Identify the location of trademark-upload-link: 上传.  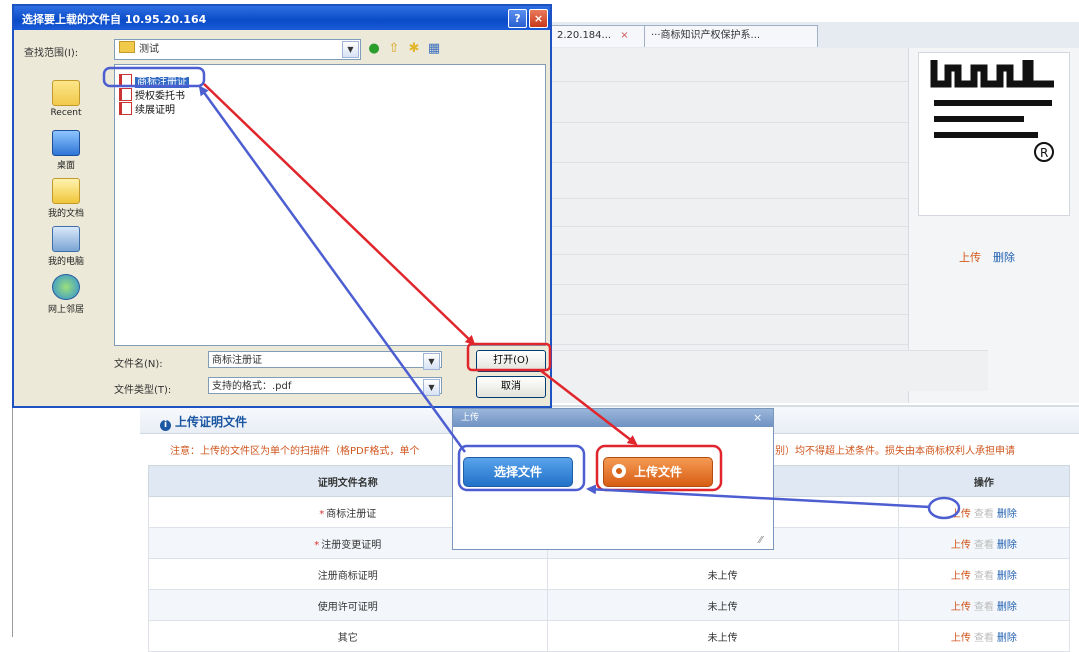
(970, 257).